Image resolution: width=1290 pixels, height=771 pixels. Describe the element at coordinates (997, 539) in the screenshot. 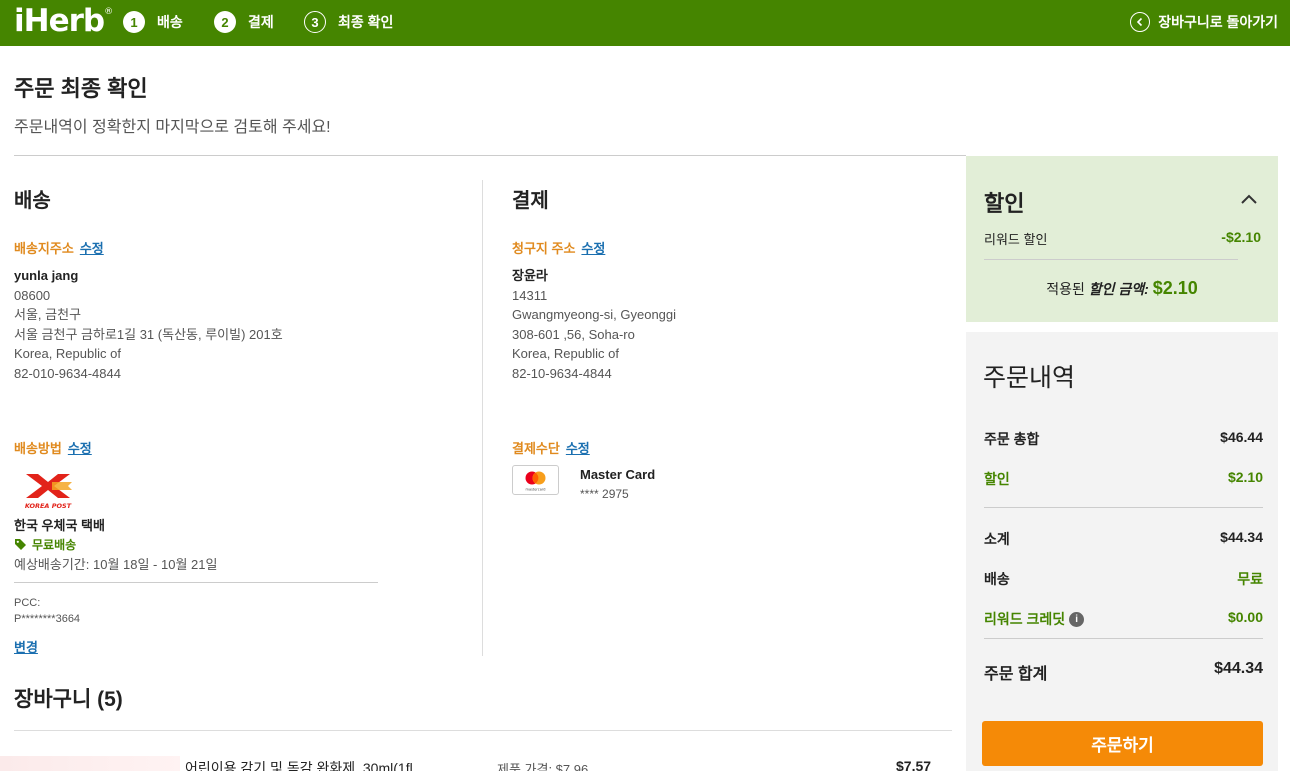

I see `net-subtotal-label: 소계` at that location.